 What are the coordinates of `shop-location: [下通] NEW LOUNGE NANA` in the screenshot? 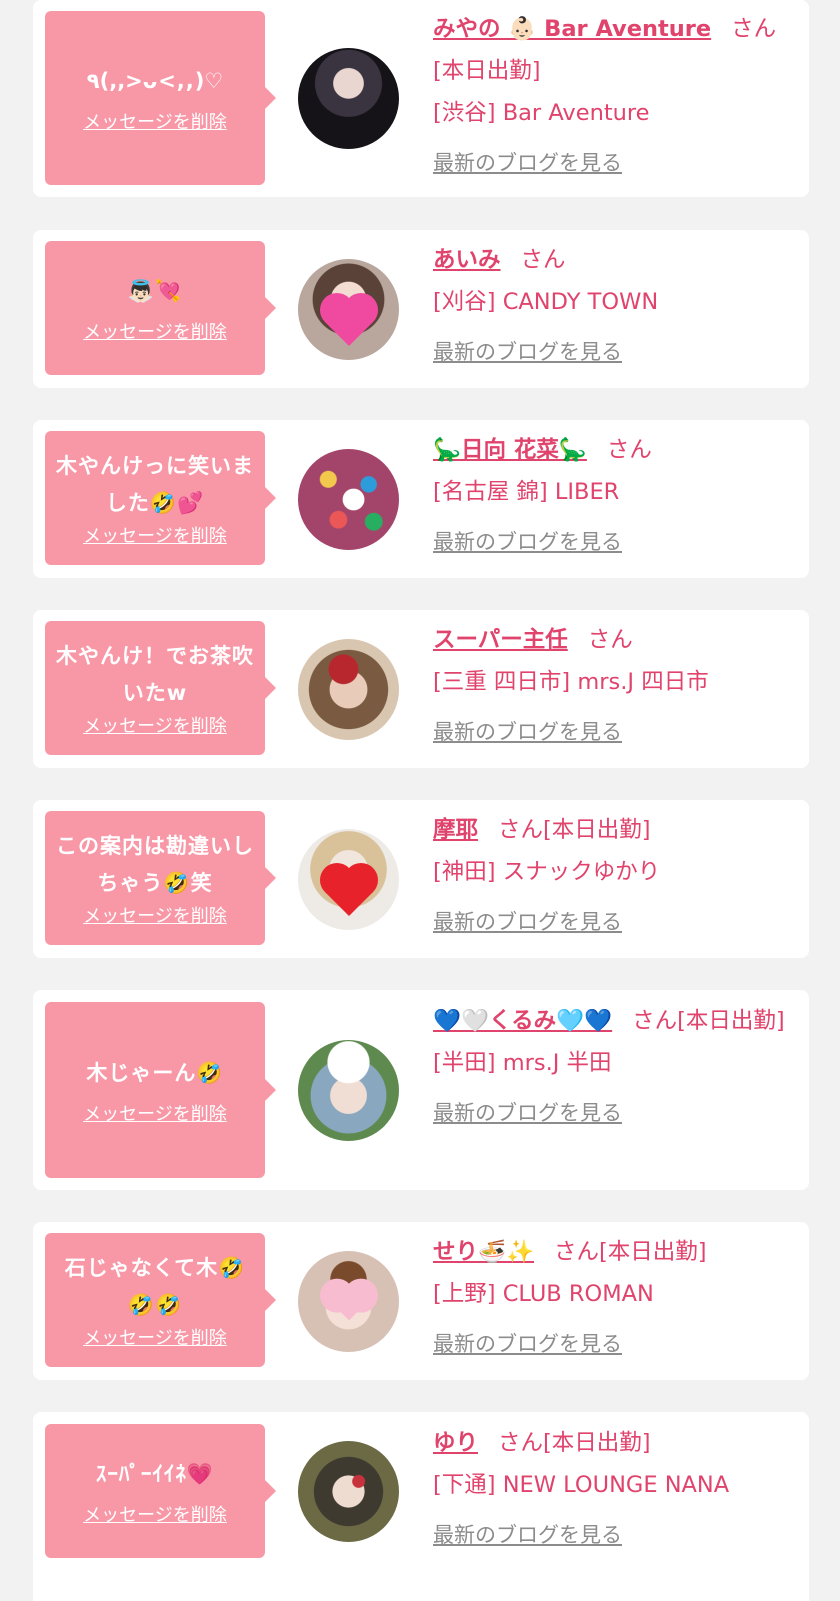 It's located at (581, 1485).